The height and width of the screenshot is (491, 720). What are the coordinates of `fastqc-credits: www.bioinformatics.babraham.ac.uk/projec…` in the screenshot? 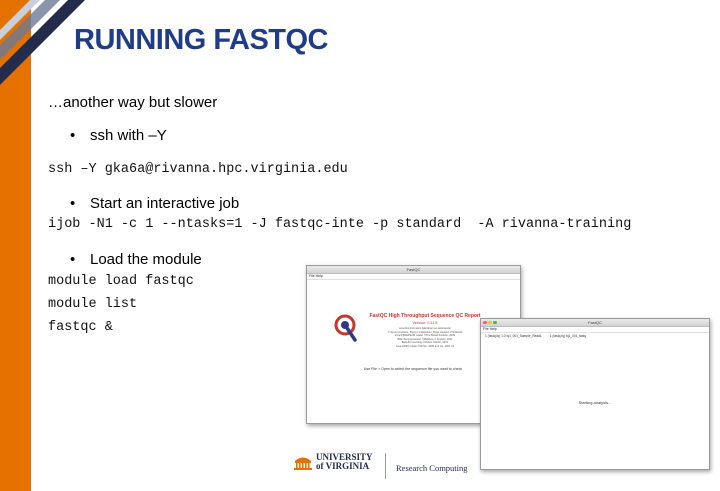 It's located at (425, 338).